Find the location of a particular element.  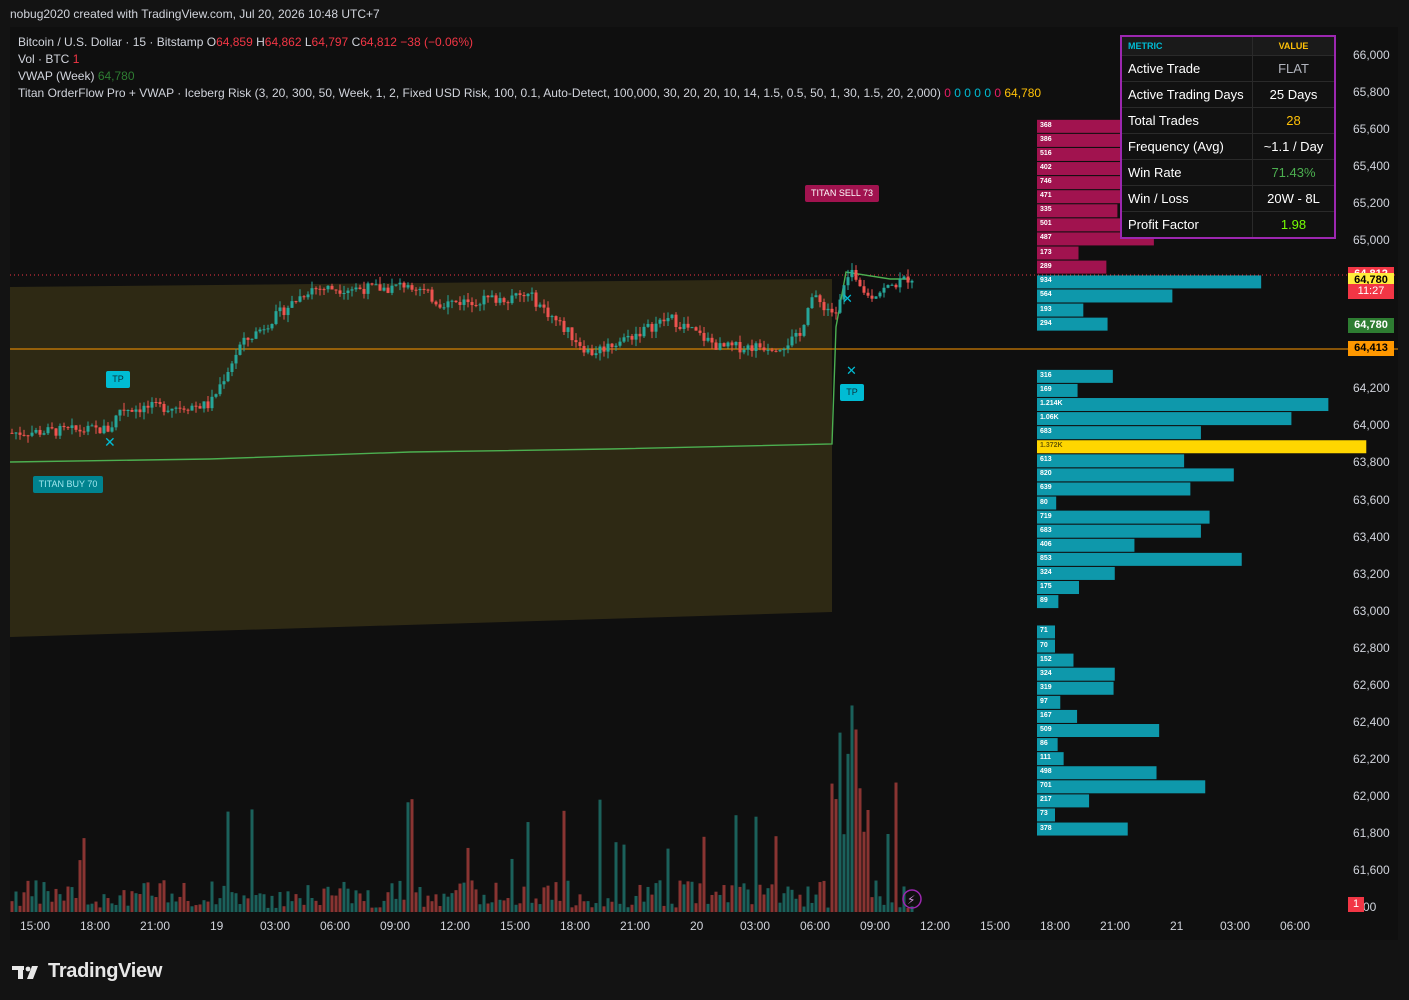

indicator-zero: 0 is located at coordinates (967, 93).